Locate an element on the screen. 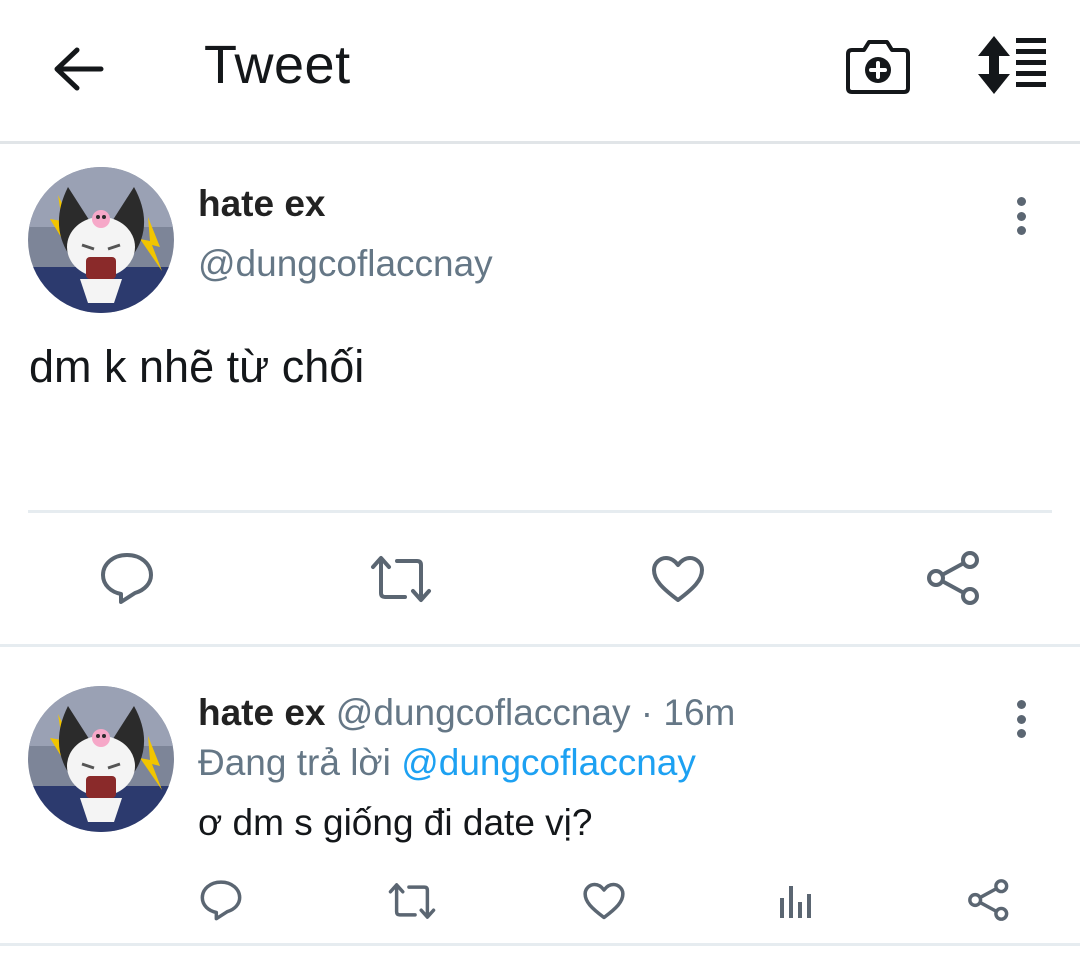 This screenshot has width=1080, height=971. replying-to-label: Đang trả lời is located at coordinates (294, 762).